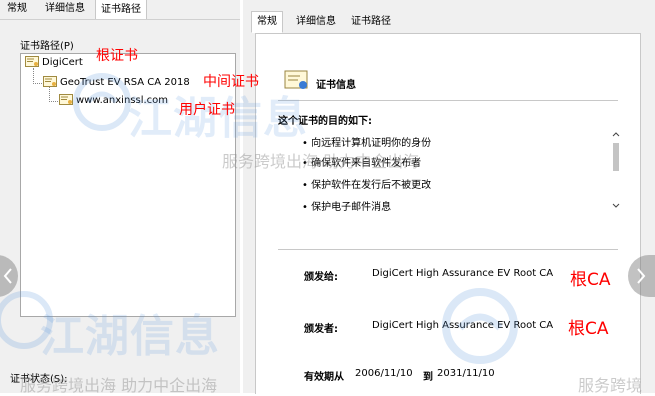 The height and width of the screenshot is (396, 655). Describe the element at coordinates (428, 377) in the screenshot. I see `validity-to-label: 到` at that location.